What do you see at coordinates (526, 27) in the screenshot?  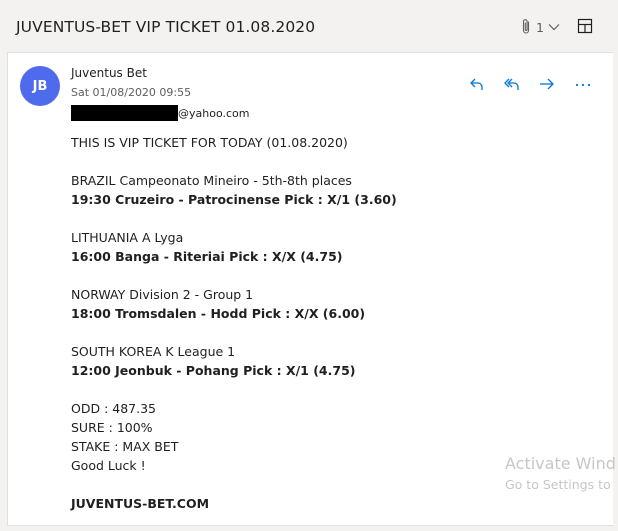 I see `paperclip-icon` at bounding box center [526, 27].